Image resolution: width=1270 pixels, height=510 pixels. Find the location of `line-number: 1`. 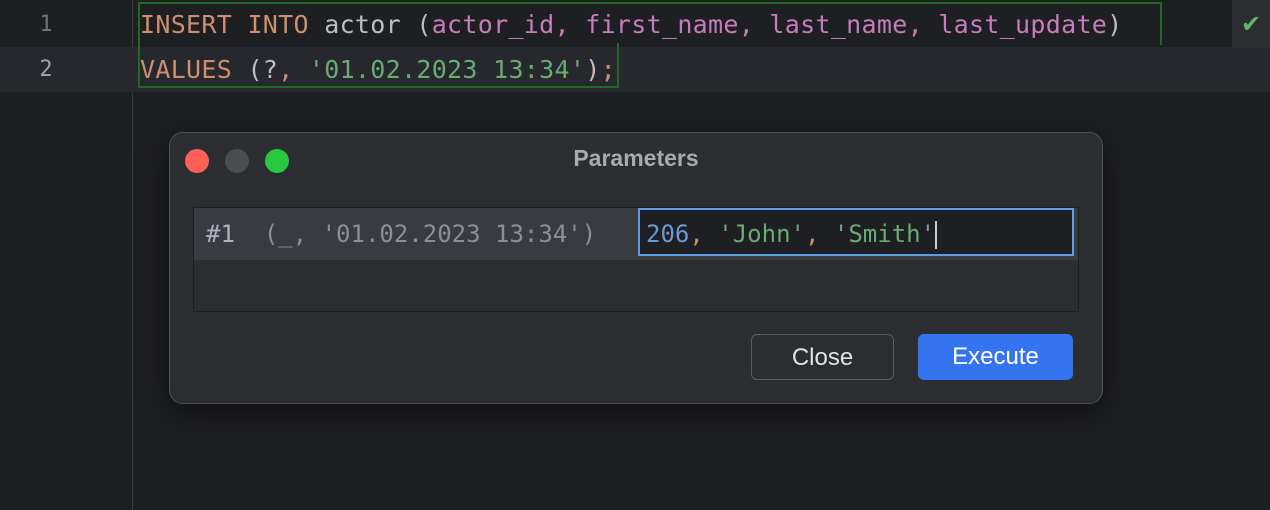

line-number: 1 is located at coordinates (46, 24).